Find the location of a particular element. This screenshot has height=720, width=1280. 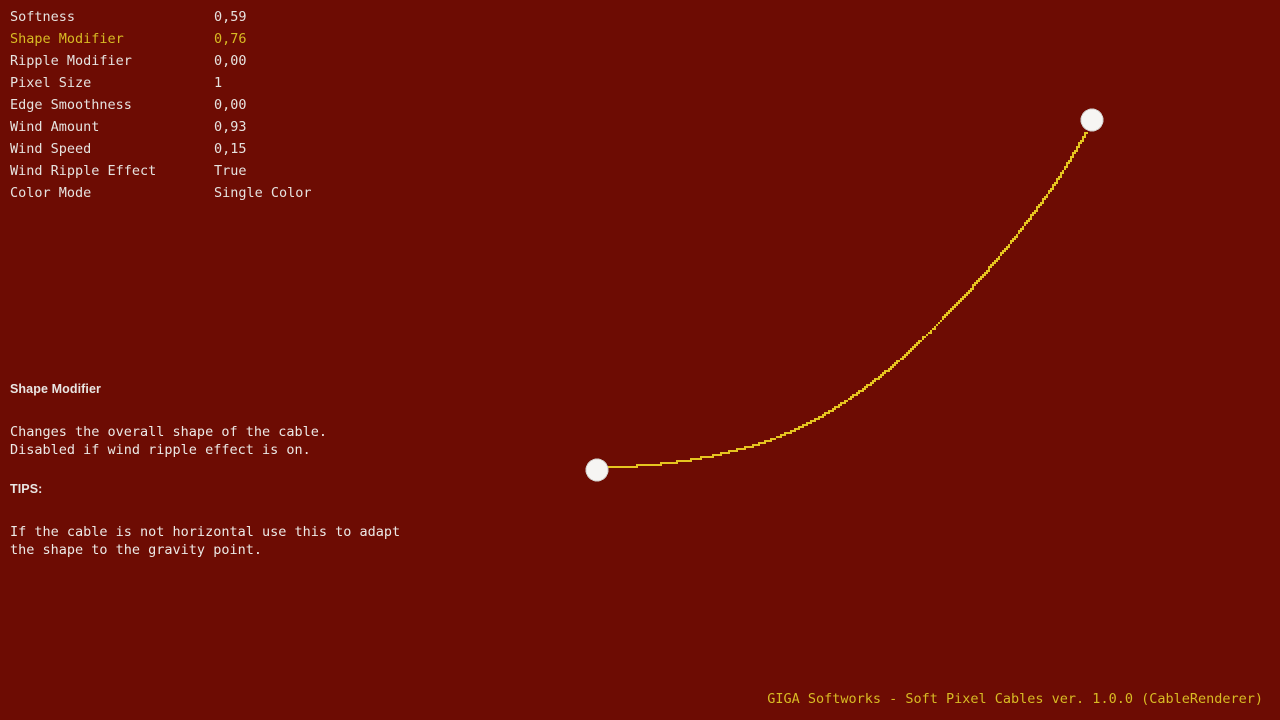

parameter-row-color-mode: Color Mode Single Color is located at coordinates (220, 193).